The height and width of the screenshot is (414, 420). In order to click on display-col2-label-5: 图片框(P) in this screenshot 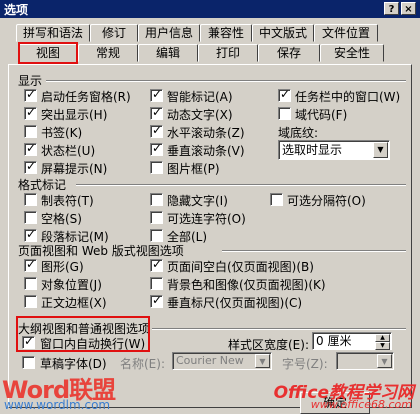, I will do `click(193, 169)`.